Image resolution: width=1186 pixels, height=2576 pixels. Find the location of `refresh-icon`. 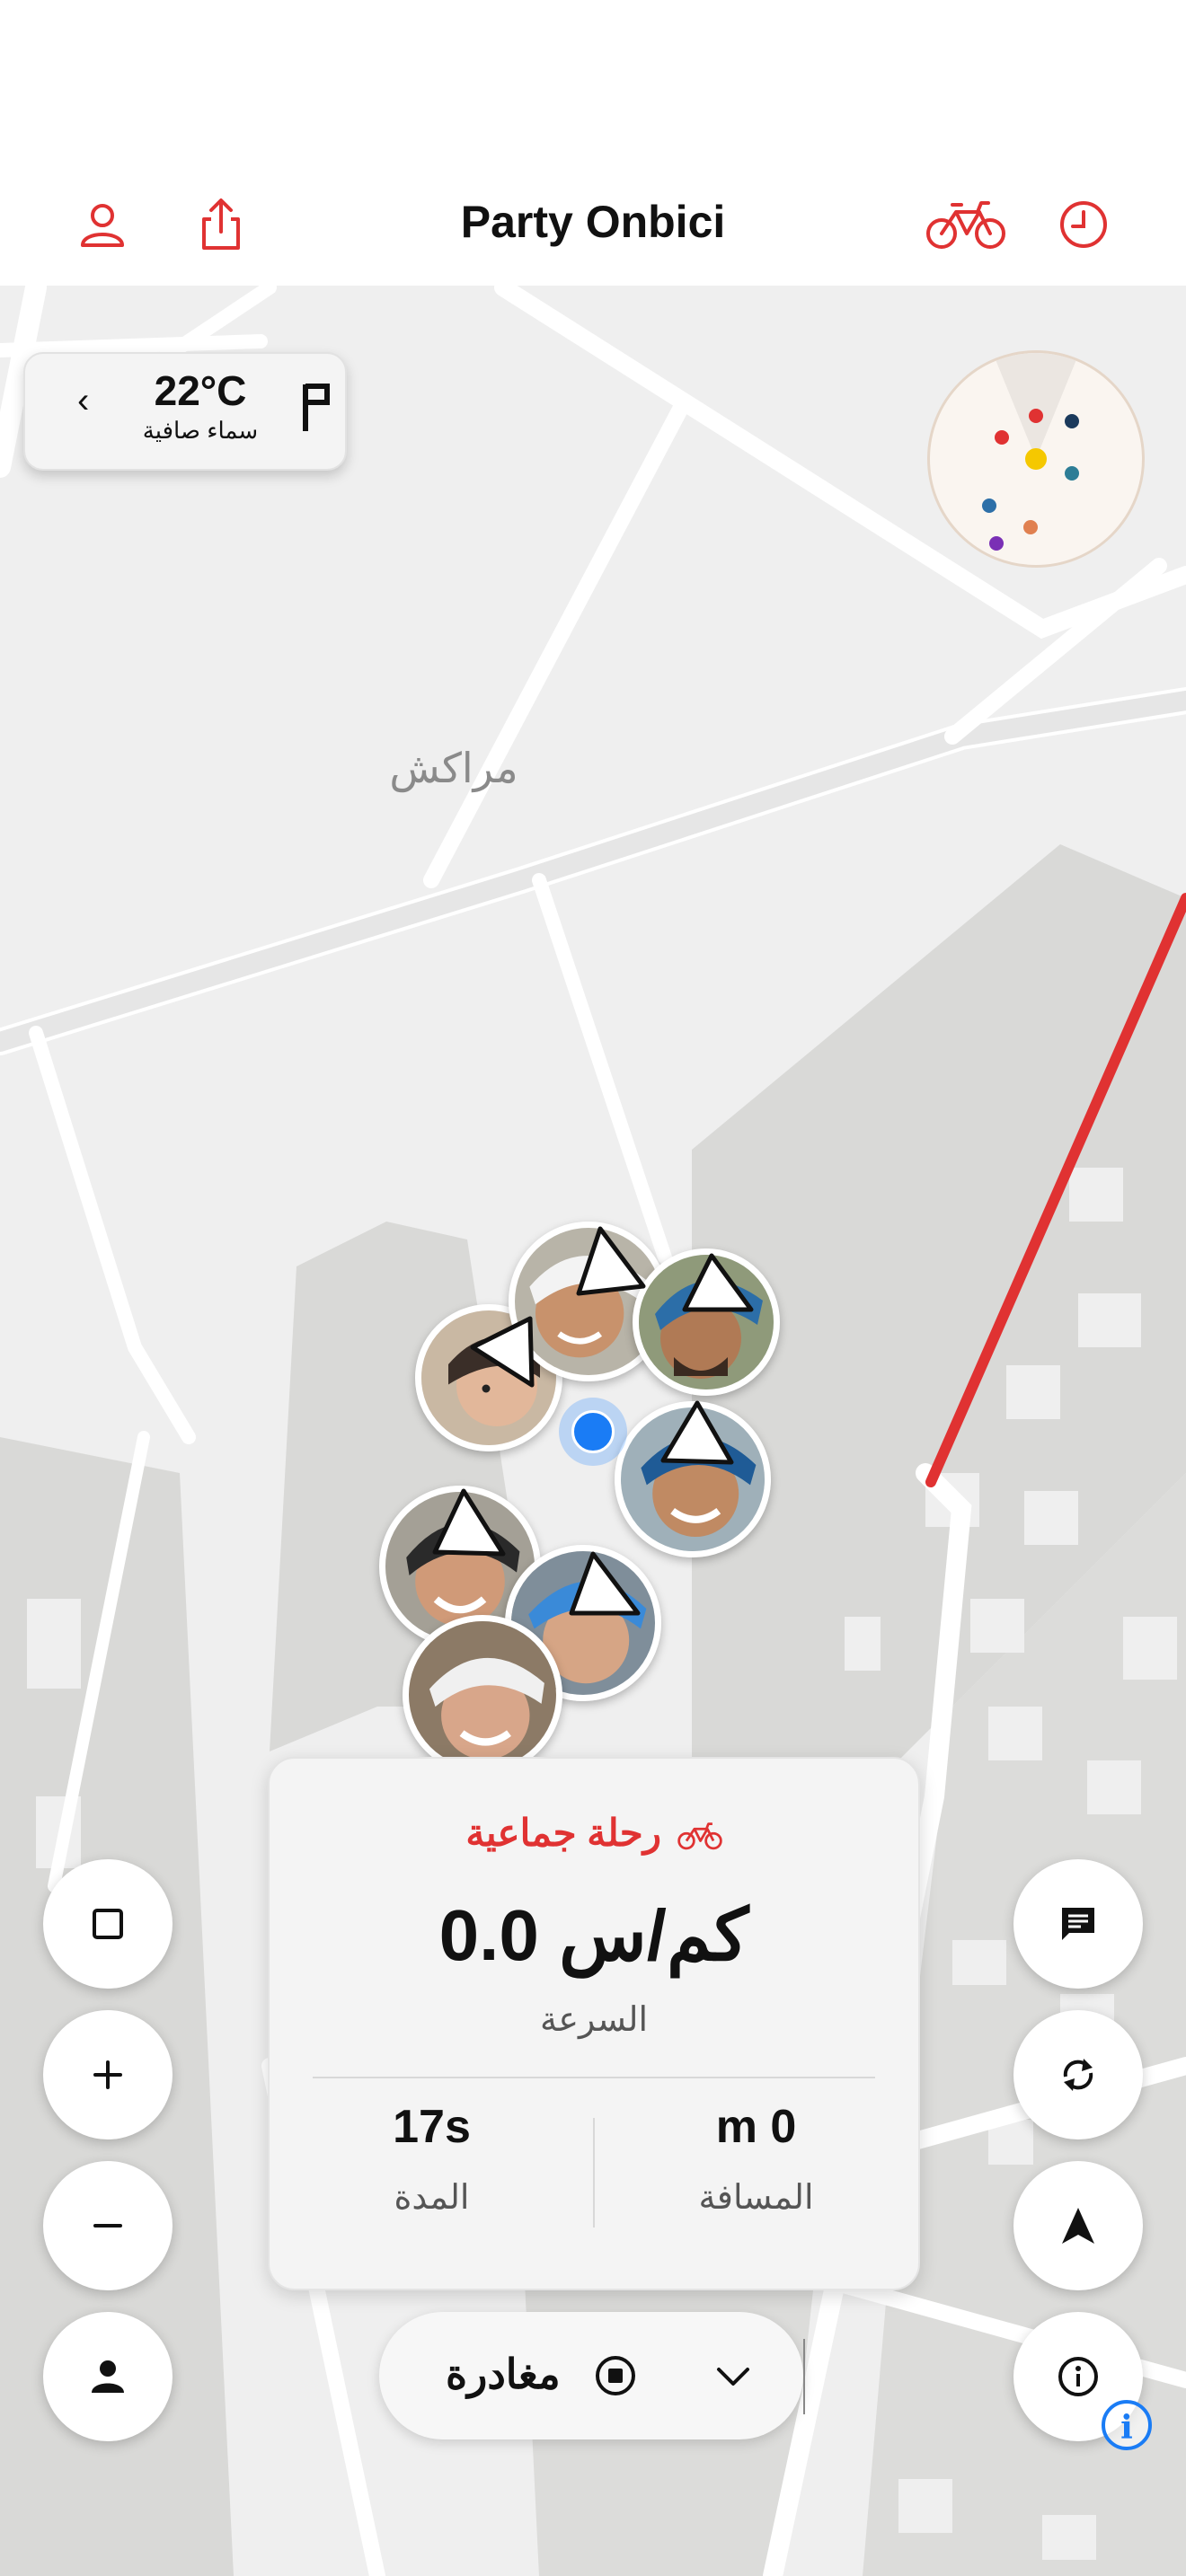

refresh-icon is located at coordinates (1078, 2075).